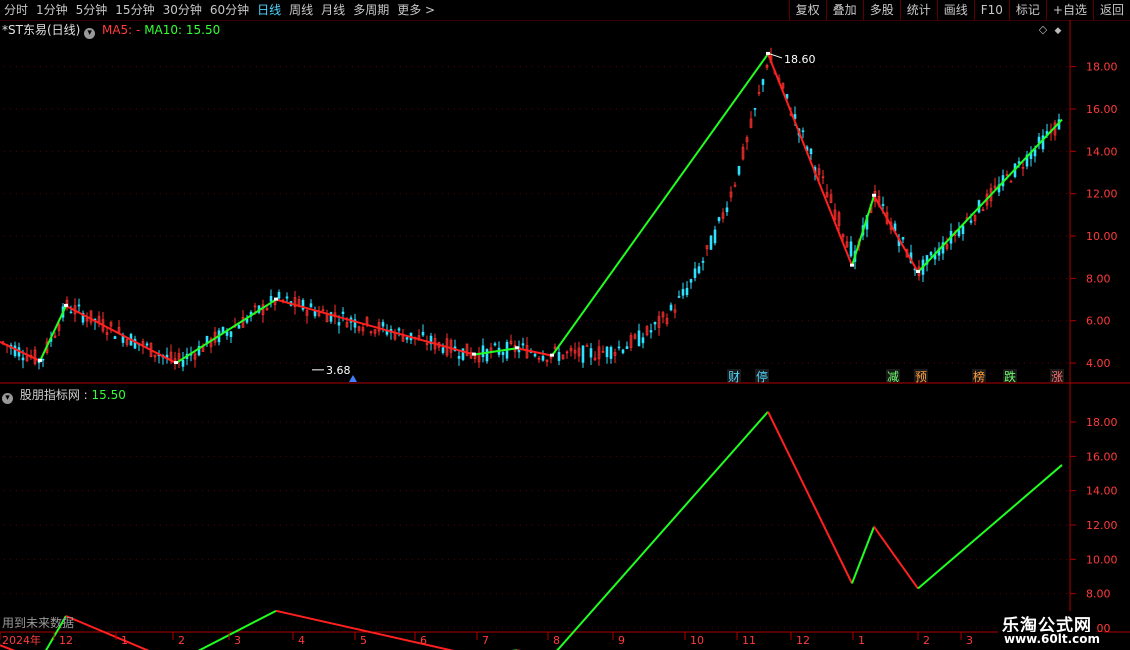  What do you see at coordinates (803, 640) in the screenshot?
I see `time-label: 12` at bounding box center [803, 640].